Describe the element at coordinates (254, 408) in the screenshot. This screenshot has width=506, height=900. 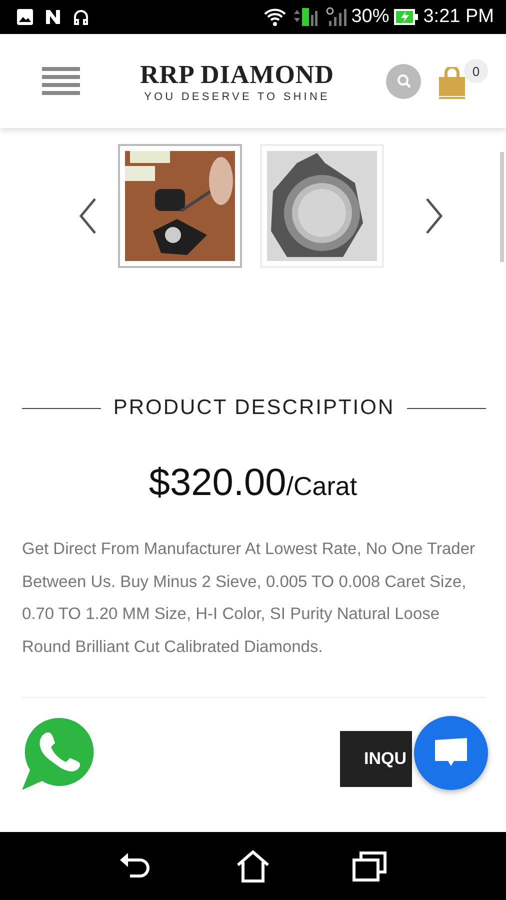
I see `section-title: PRODUCT DESCRIPTION` at that location.